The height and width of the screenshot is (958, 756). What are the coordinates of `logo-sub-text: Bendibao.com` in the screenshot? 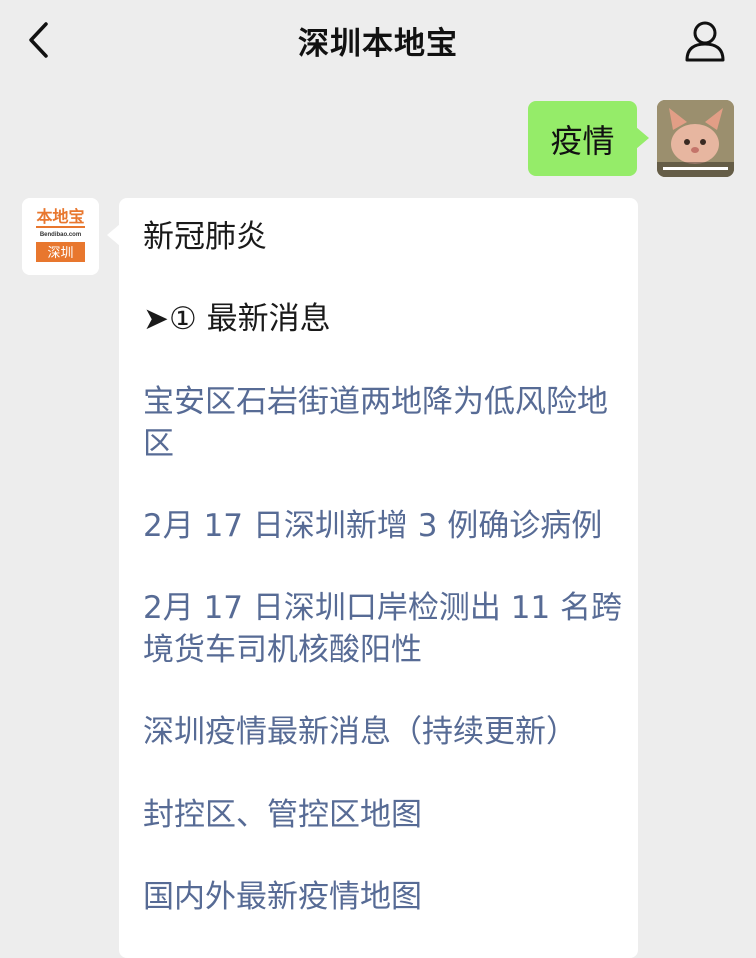 It's located at (60, 235).